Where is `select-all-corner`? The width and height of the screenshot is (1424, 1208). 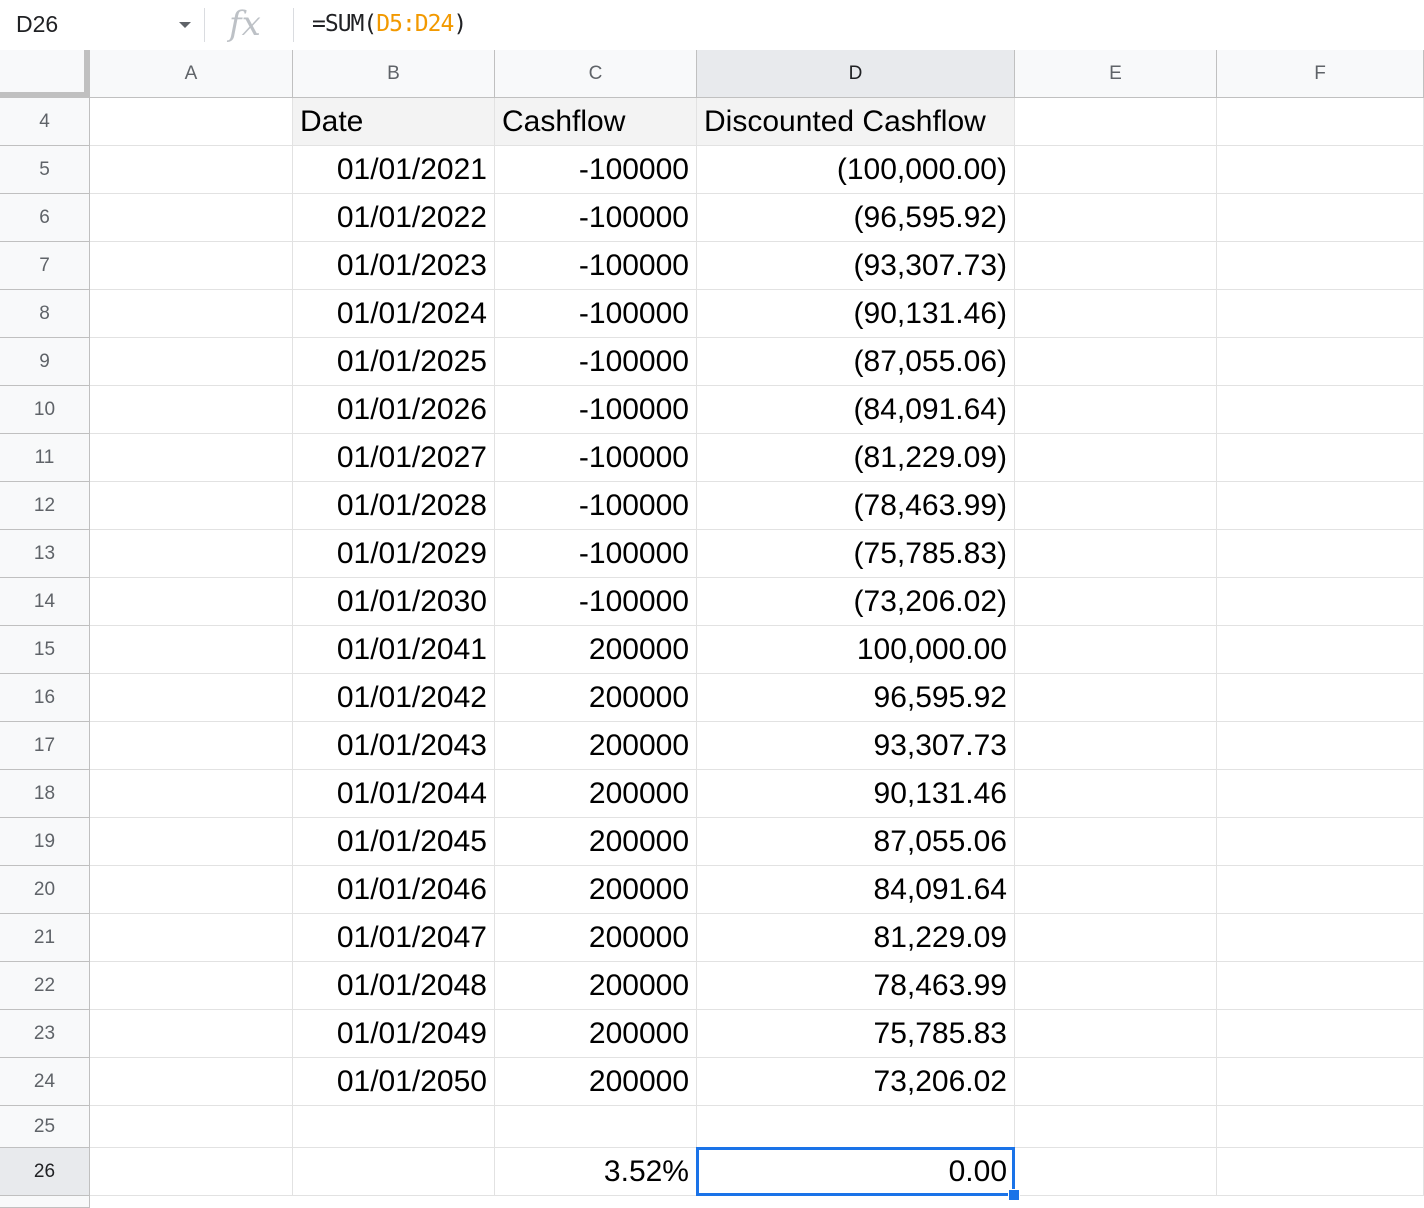 select-all-corner is located at coordinates (45, 74).